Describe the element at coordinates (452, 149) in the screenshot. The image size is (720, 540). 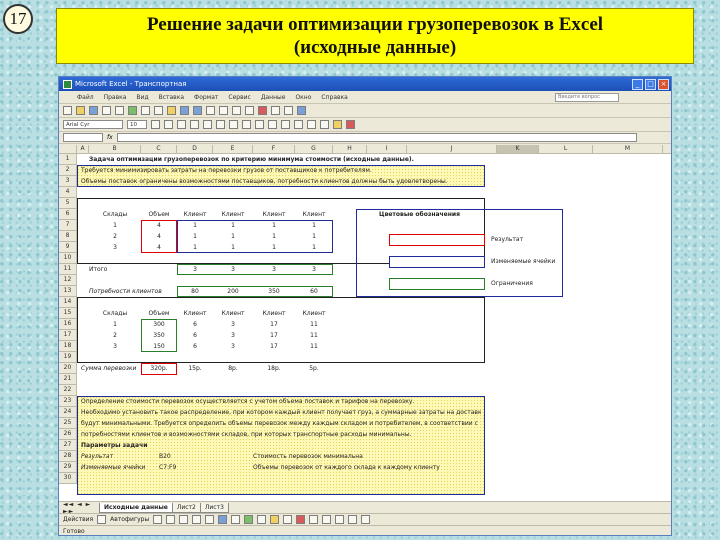
I see `col-header-j: J` at that location.